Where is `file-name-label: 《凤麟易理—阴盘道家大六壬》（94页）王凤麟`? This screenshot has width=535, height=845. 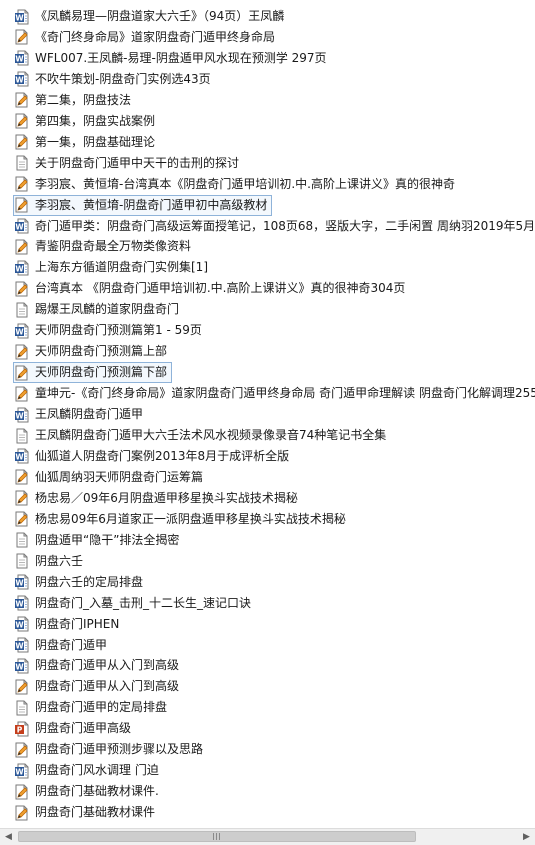 file-name-label: 《凤麟易理—阴盘道家大六壬》（94页）王凤麟 is located at coordinates (160, 16).